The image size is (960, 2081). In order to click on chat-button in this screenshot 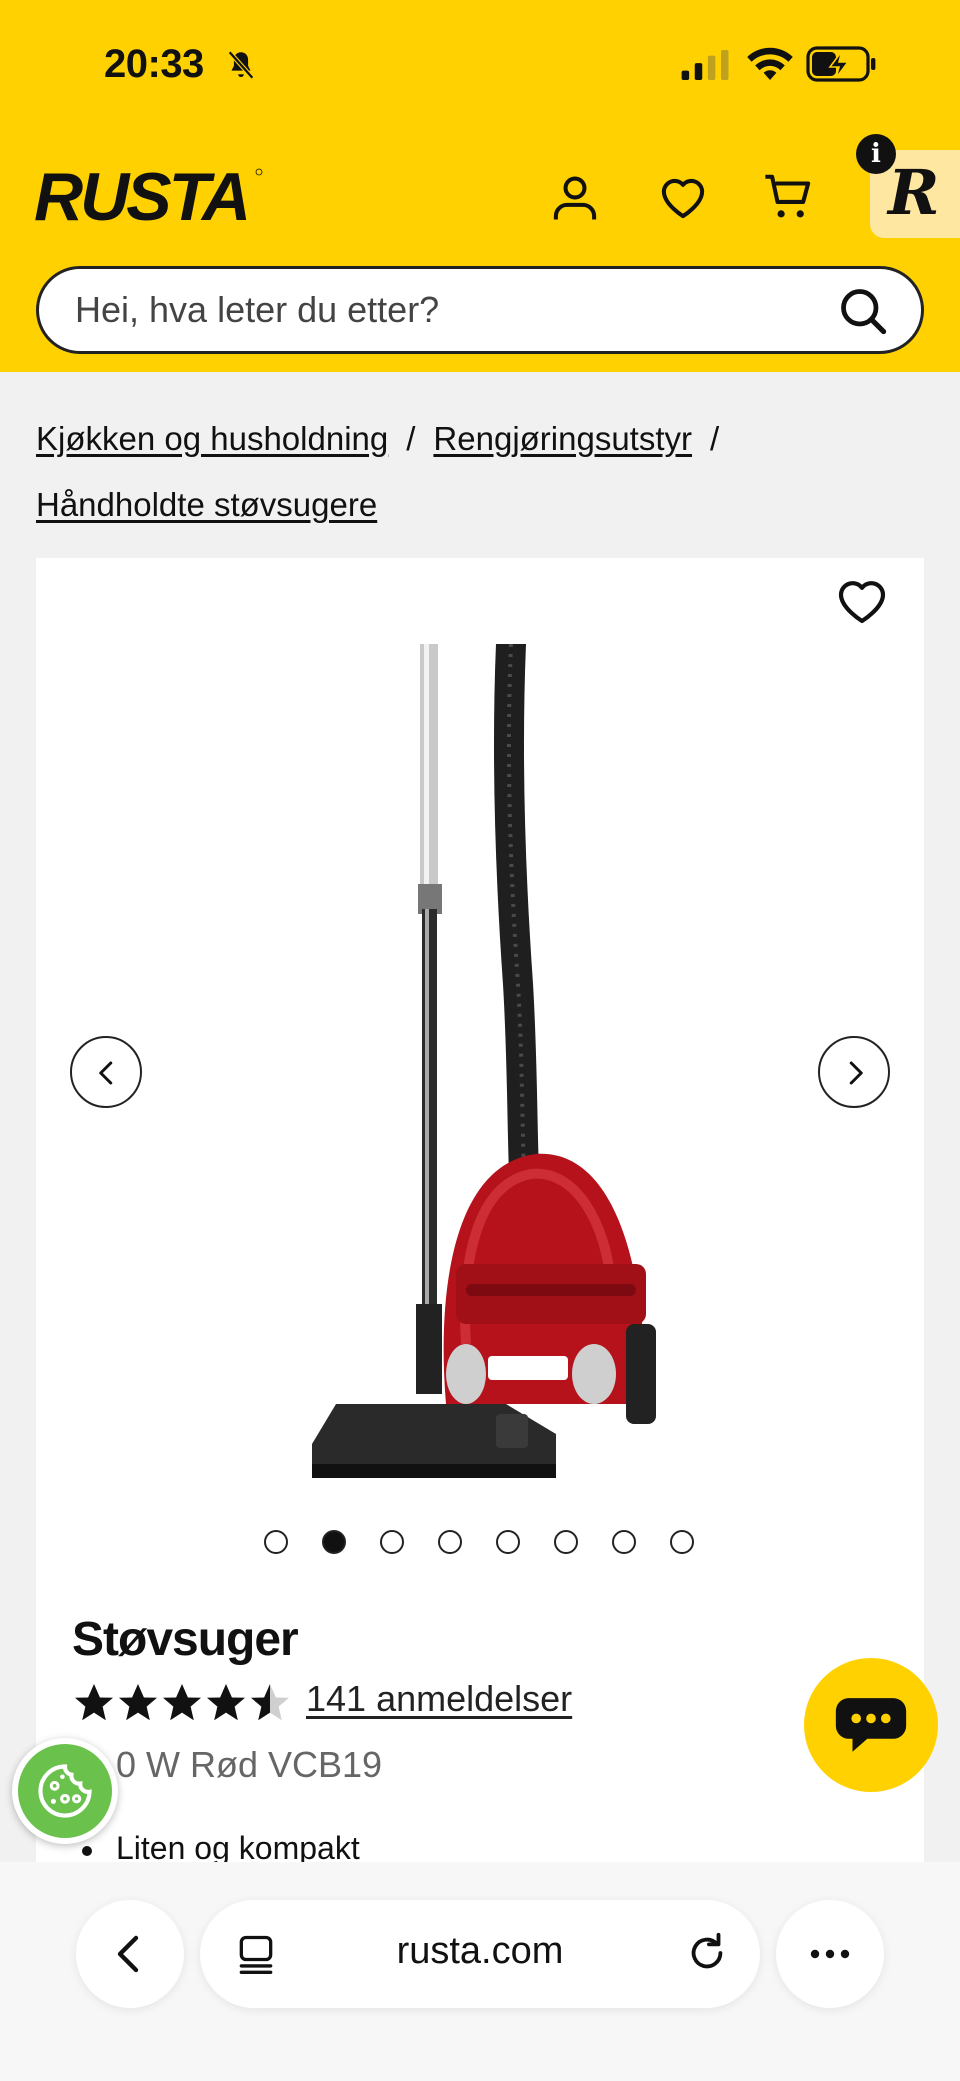, I will do `click(871, 1725)`.